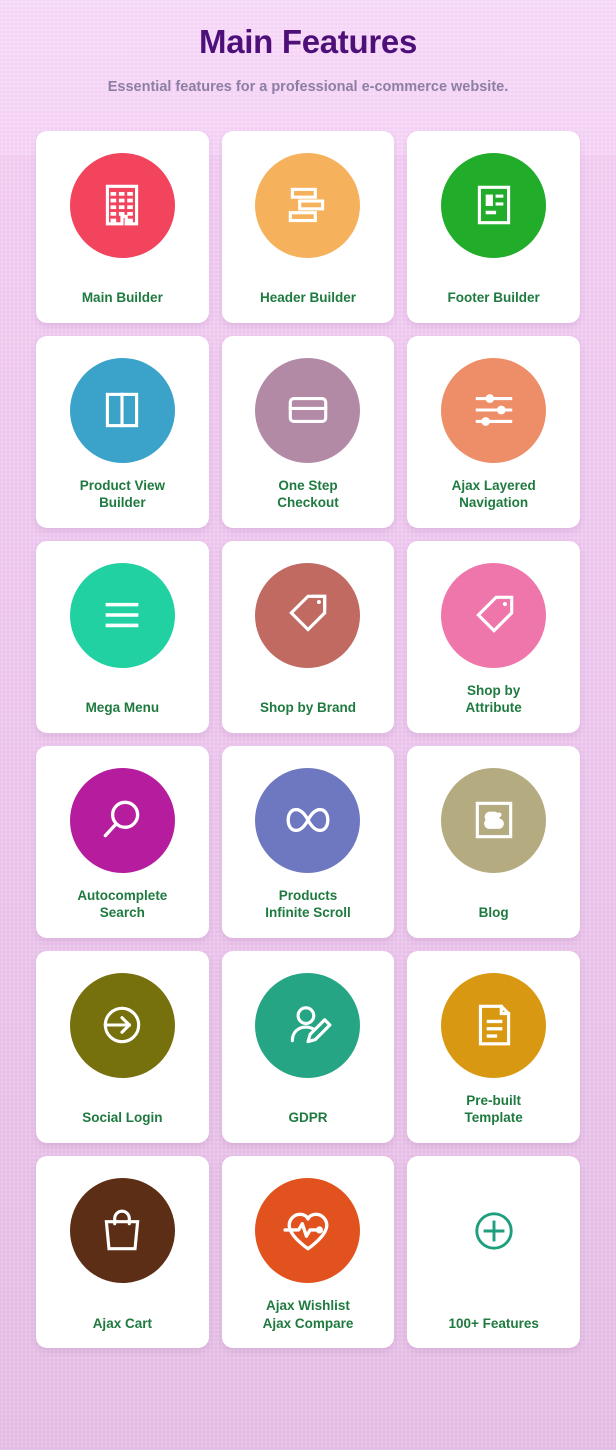 This screenshot has width=616, height=1450. I want to click on feature-card: 100+ Features, so click(493, 1252).